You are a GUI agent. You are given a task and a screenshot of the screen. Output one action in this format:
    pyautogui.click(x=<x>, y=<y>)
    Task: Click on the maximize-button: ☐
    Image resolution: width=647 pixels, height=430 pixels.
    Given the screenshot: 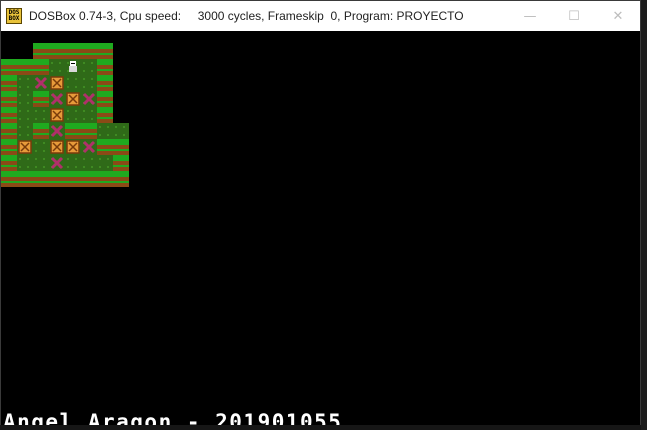 What is the action you would take?
    pyautogui.click(x=574, y=16)
    